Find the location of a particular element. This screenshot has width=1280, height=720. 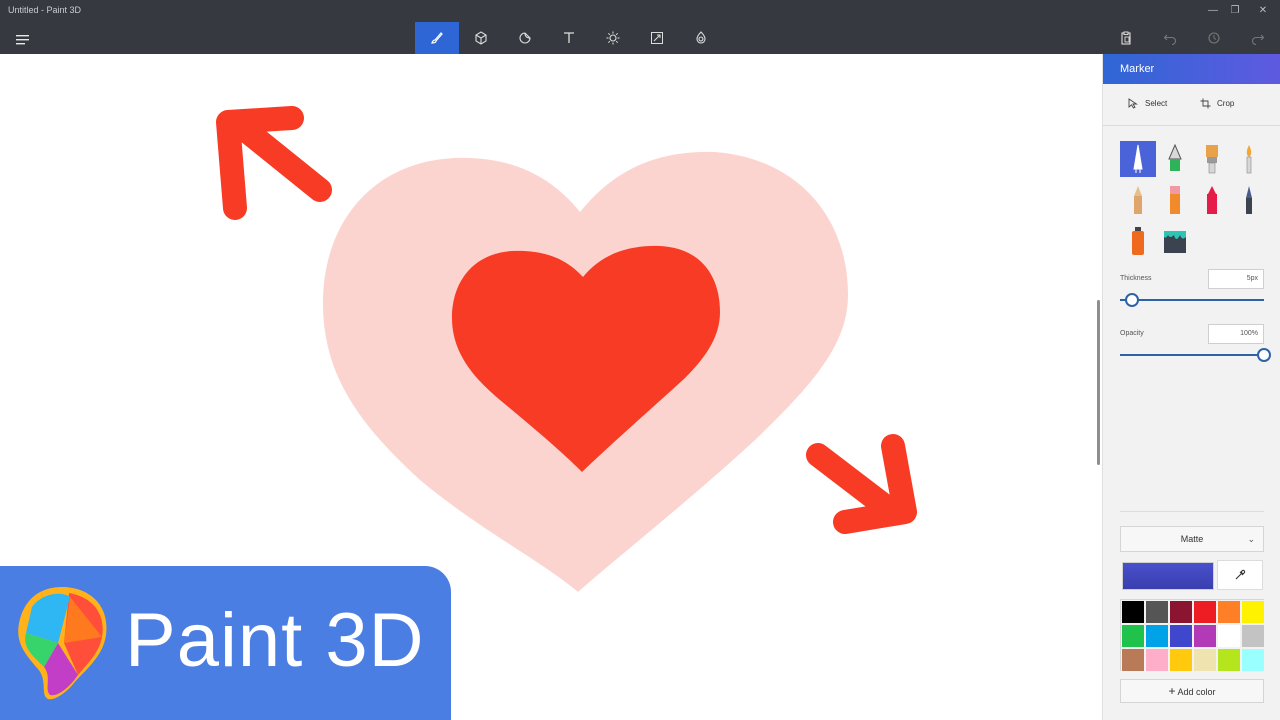

paste-button is located at coordinates (1126, 38).